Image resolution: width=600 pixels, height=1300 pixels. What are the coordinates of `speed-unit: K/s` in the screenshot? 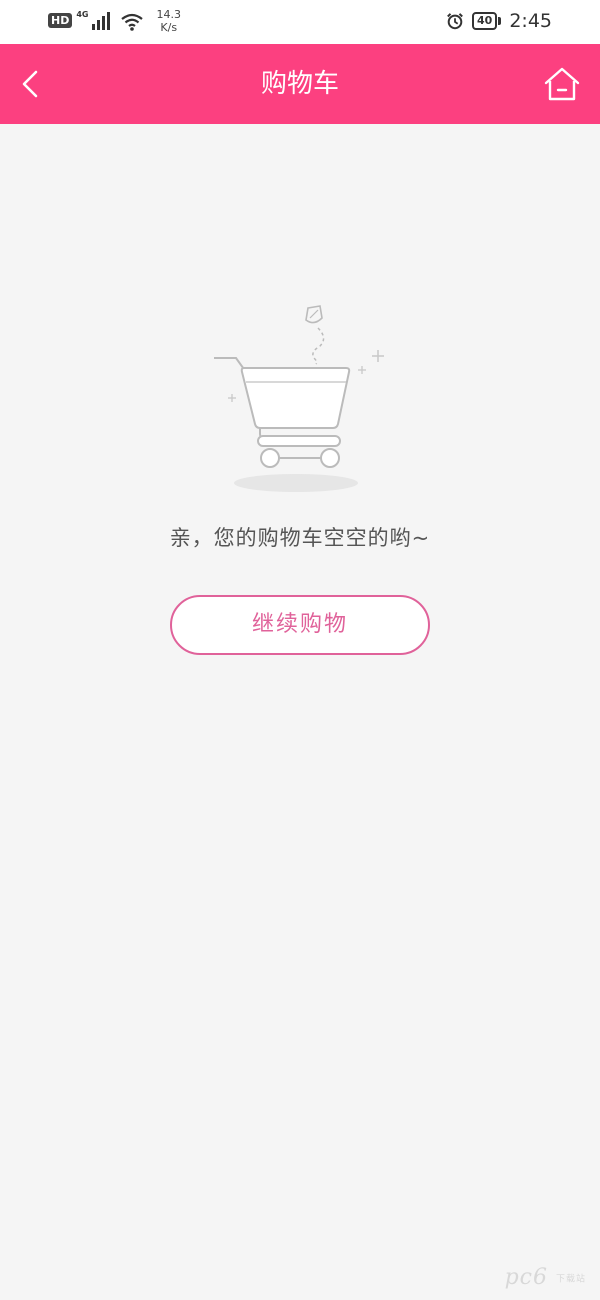 It's located at (169, 27).